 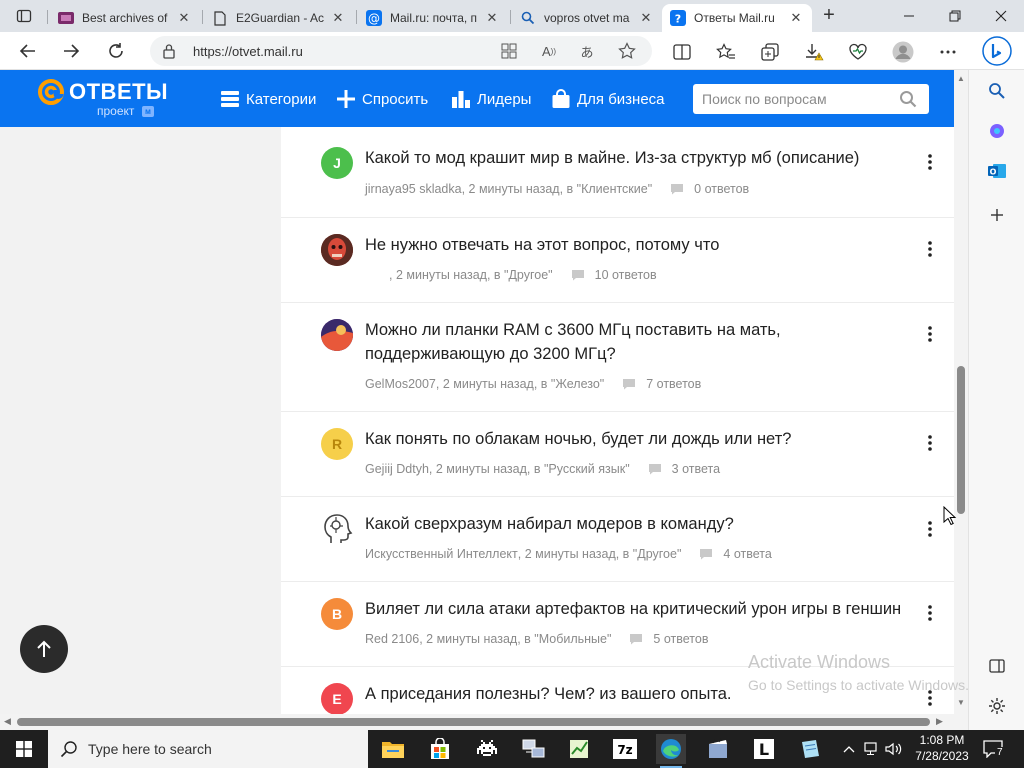 I want to click on address-bar: https://otvet.mail.ru A)) あ, so click(x=401, y=51).